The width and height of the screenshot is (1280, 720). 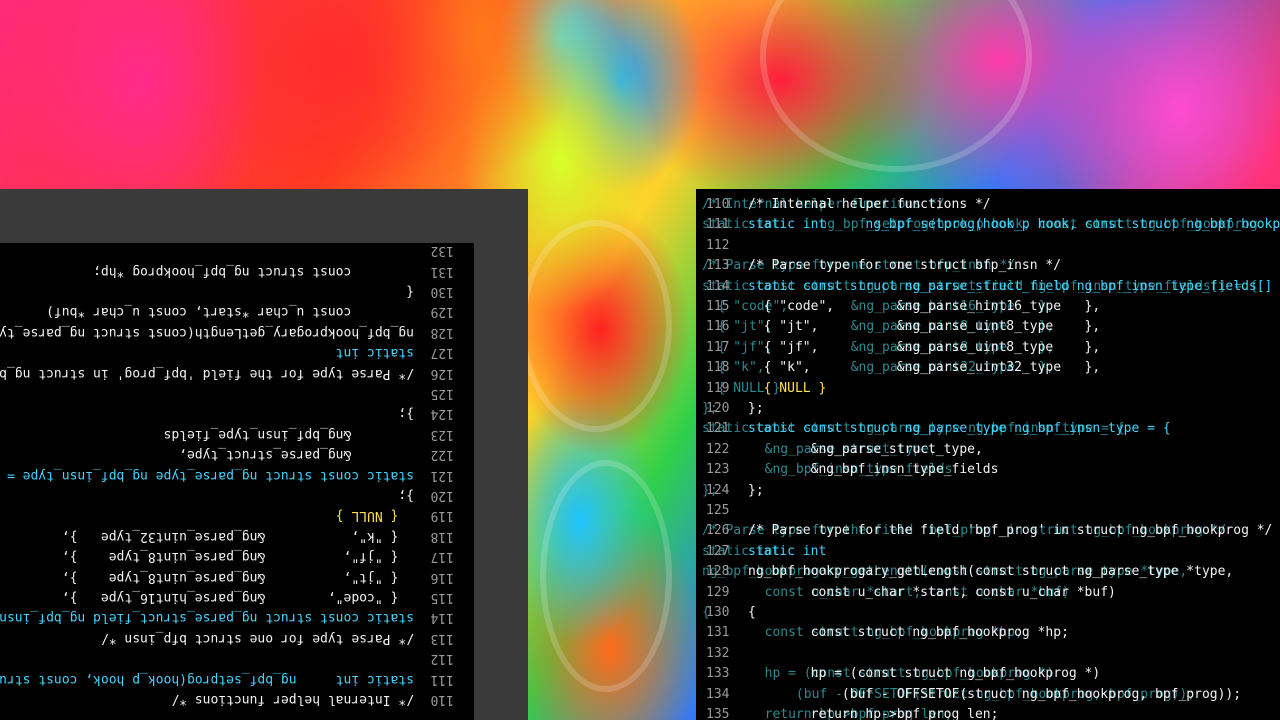 What do you see at coordinates (718, 674) in the screenshot?
I see `line-number: 133` at bounding box center [718, 674].